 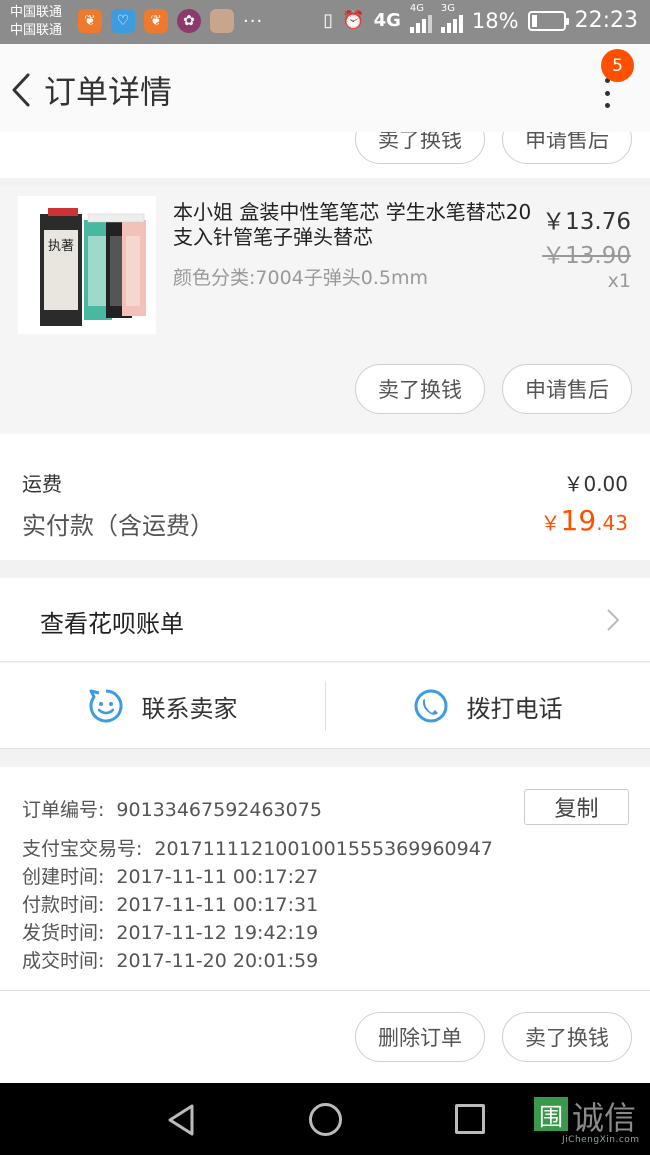 I want to click on health-app-icon: ♡, so click(x=123, y=21).